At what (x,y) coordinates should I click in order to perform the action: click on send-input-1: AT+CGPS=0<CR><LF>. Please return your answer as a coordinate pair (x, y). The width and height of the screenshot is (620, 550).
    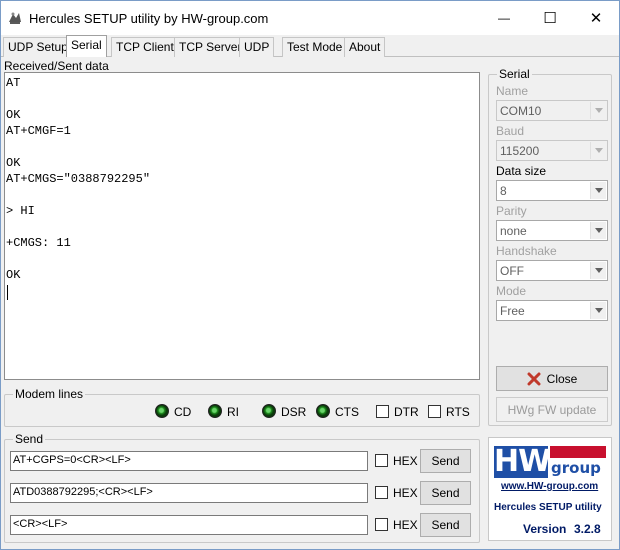
    Looking at the image, I should click on (189, 461).